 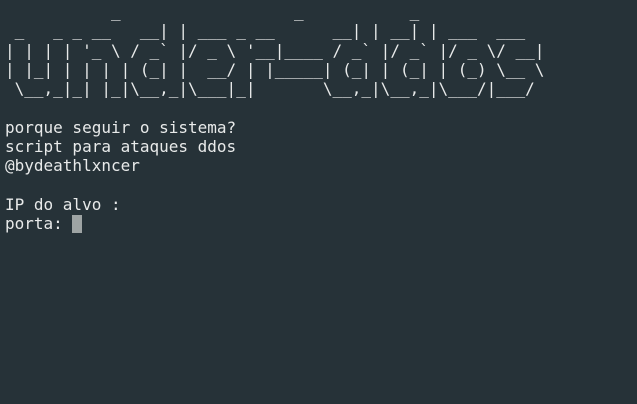 I want to click on output-line-description: script para ataques ddos, so click(x=121, y=147).